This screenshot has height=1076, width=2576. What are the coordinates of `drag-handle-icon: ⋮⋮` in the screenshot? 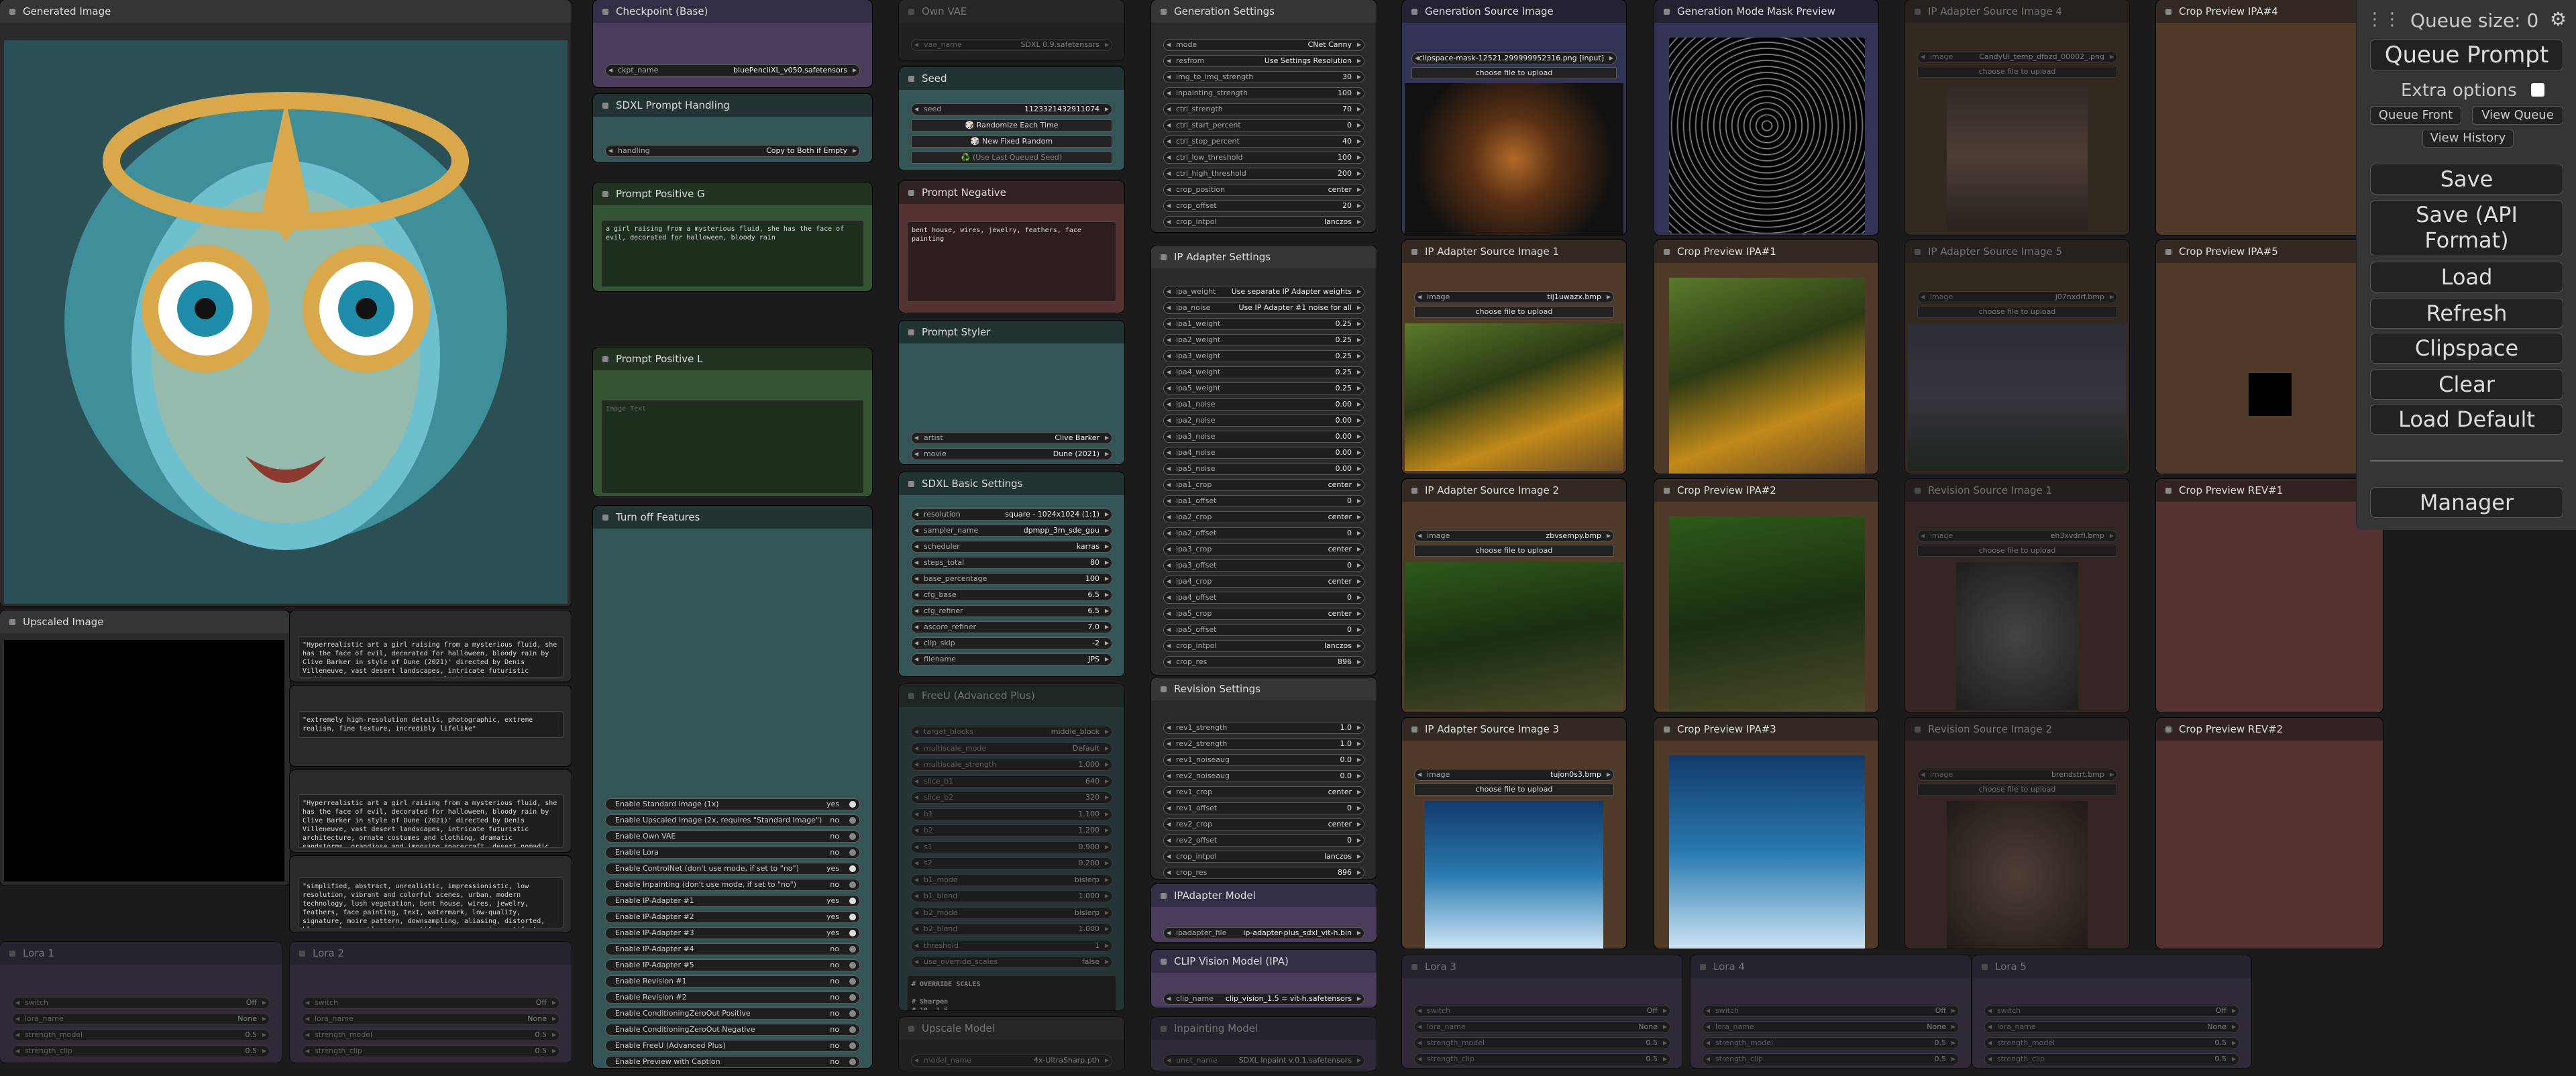 It's located at (2383, 19).